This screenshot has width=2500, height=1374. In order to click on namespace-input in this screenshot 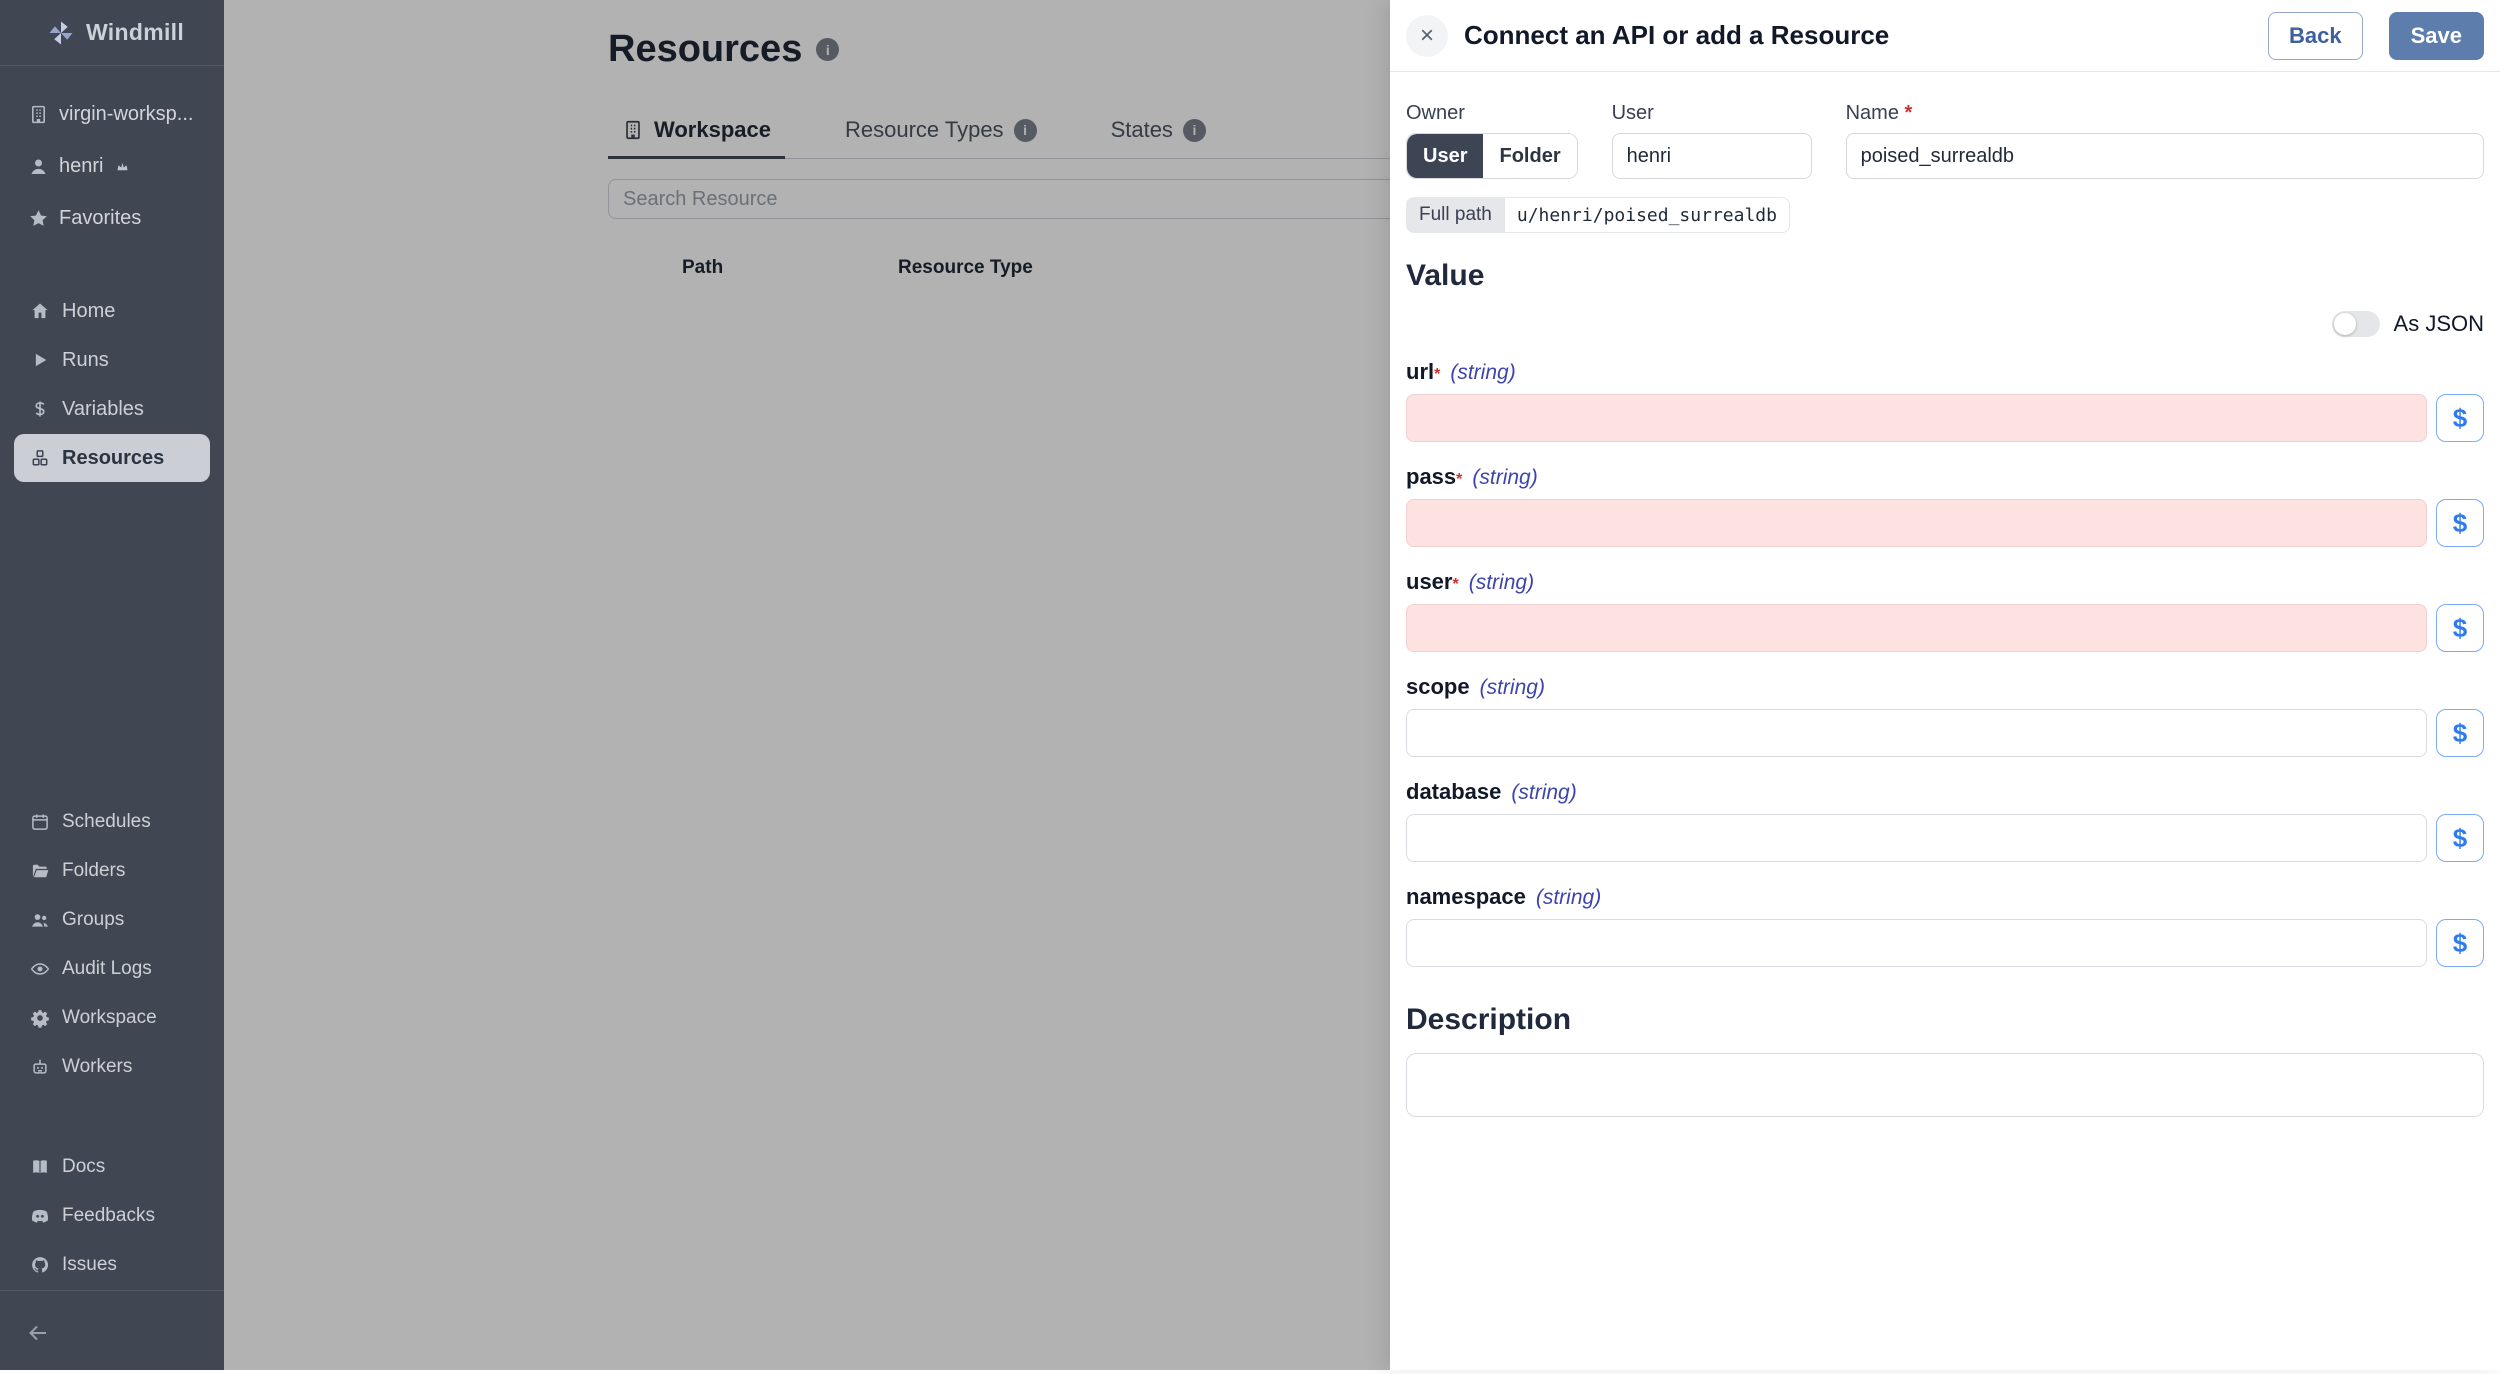, I will do `click(1916, 943)`.